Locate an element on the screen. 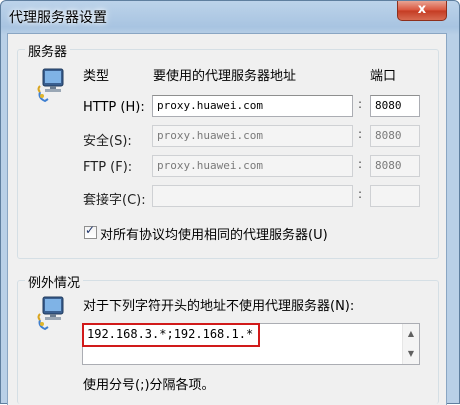 This screenshot has height=405, width=460. socks-port-input is located at coordinates (395, 196).